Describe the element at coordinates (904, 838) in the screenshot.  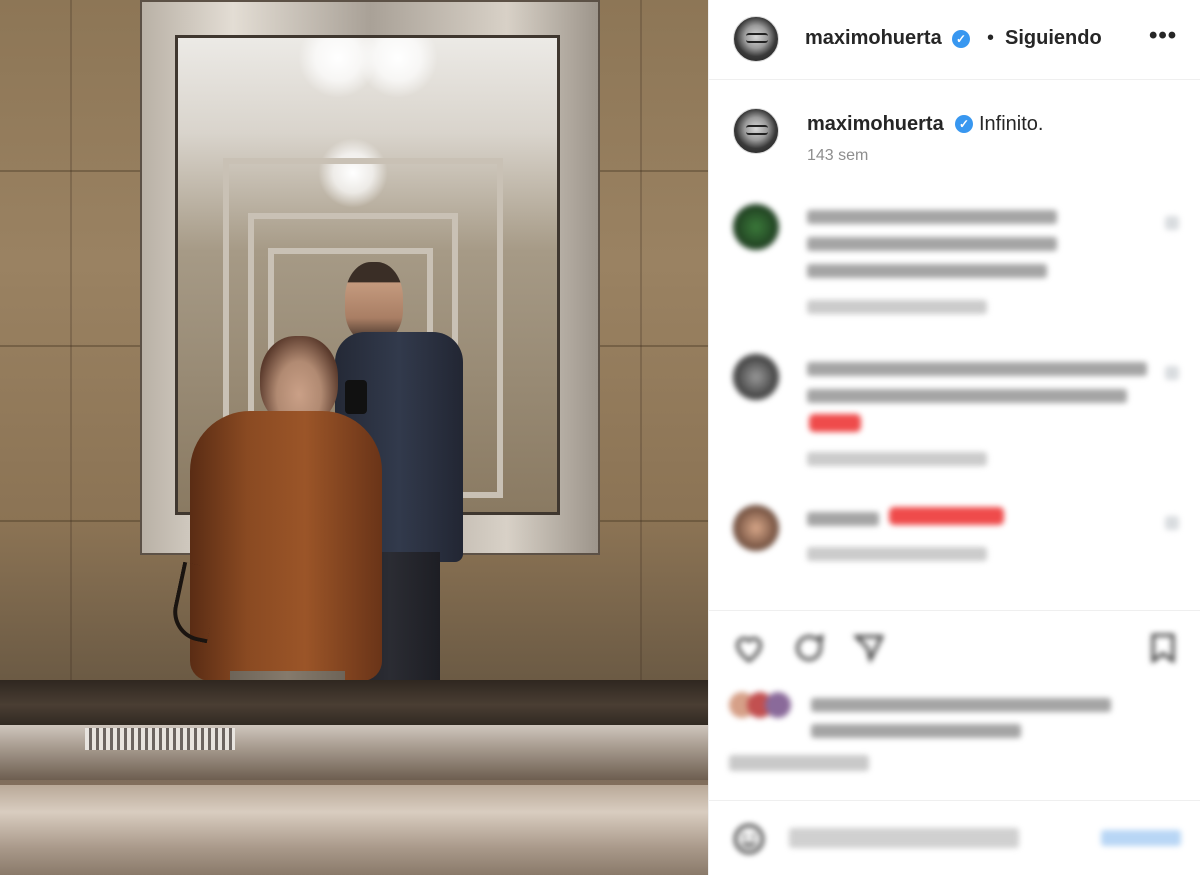
I see `comment-input` at that location.